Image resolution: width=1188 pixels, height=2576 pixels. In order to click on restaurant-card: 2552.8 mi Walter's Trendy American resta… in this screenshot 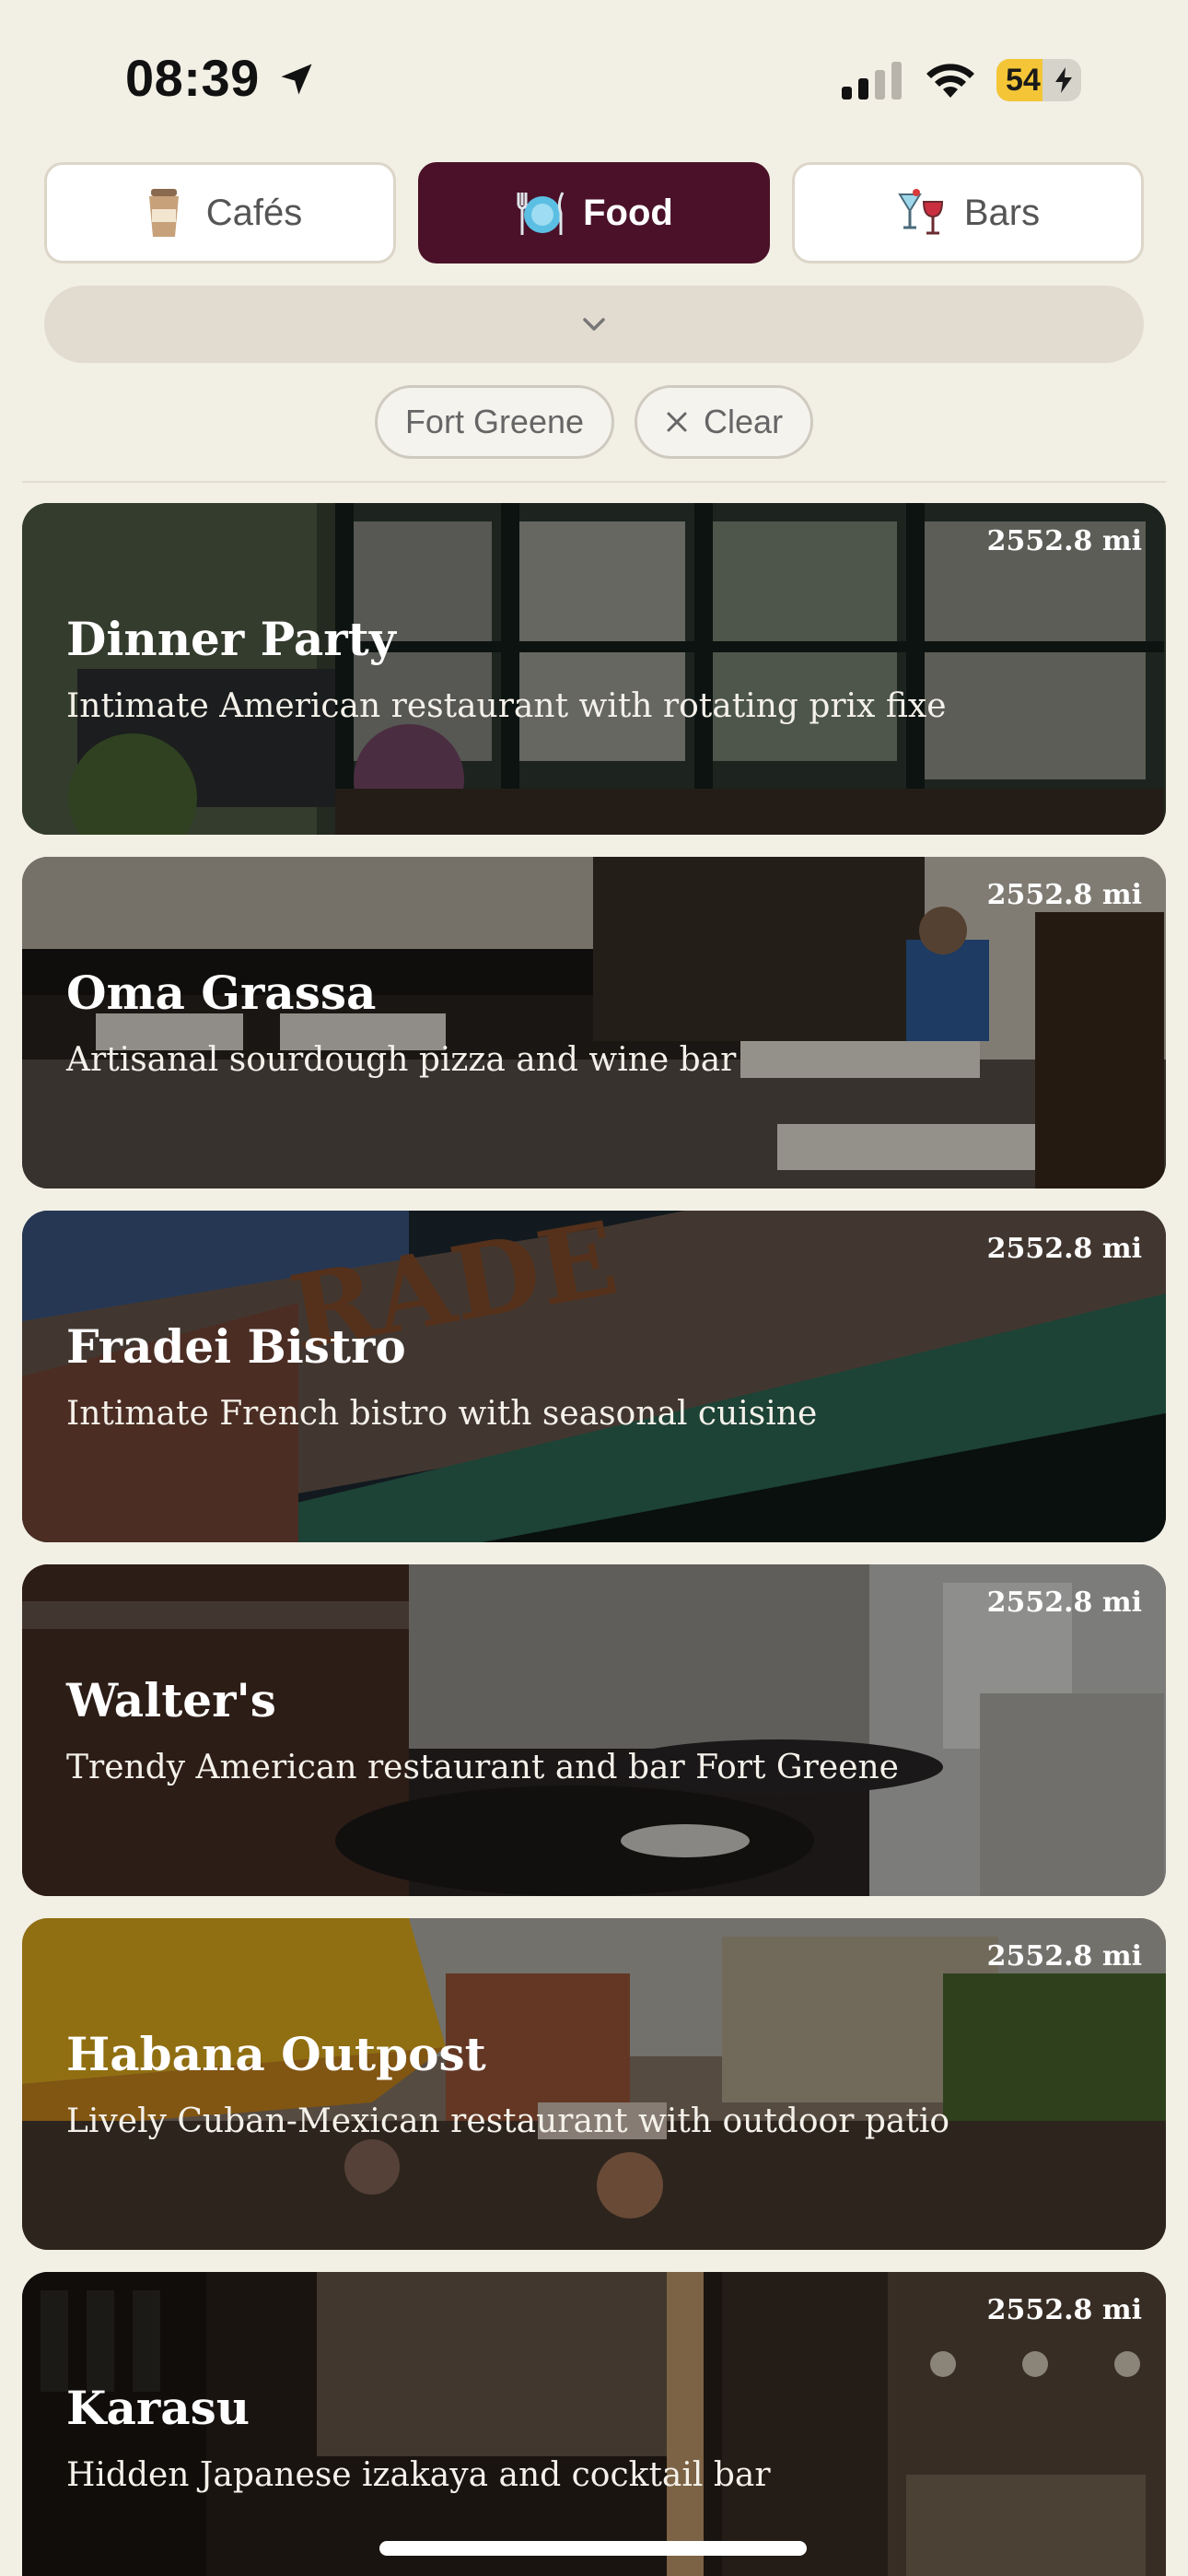, I will do `click(594, 1730)`.